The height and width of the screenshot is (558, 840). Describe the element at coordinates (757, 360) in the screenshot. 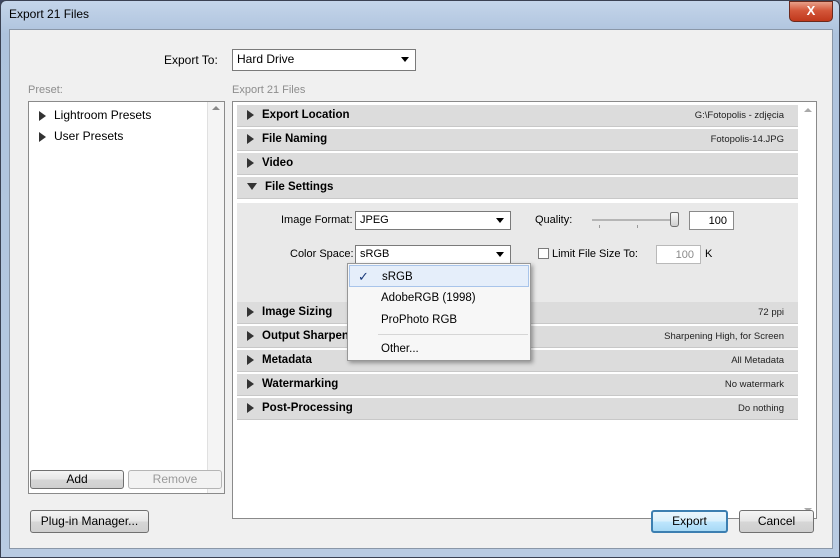

I see `section-summary: All Metadata` at that location.